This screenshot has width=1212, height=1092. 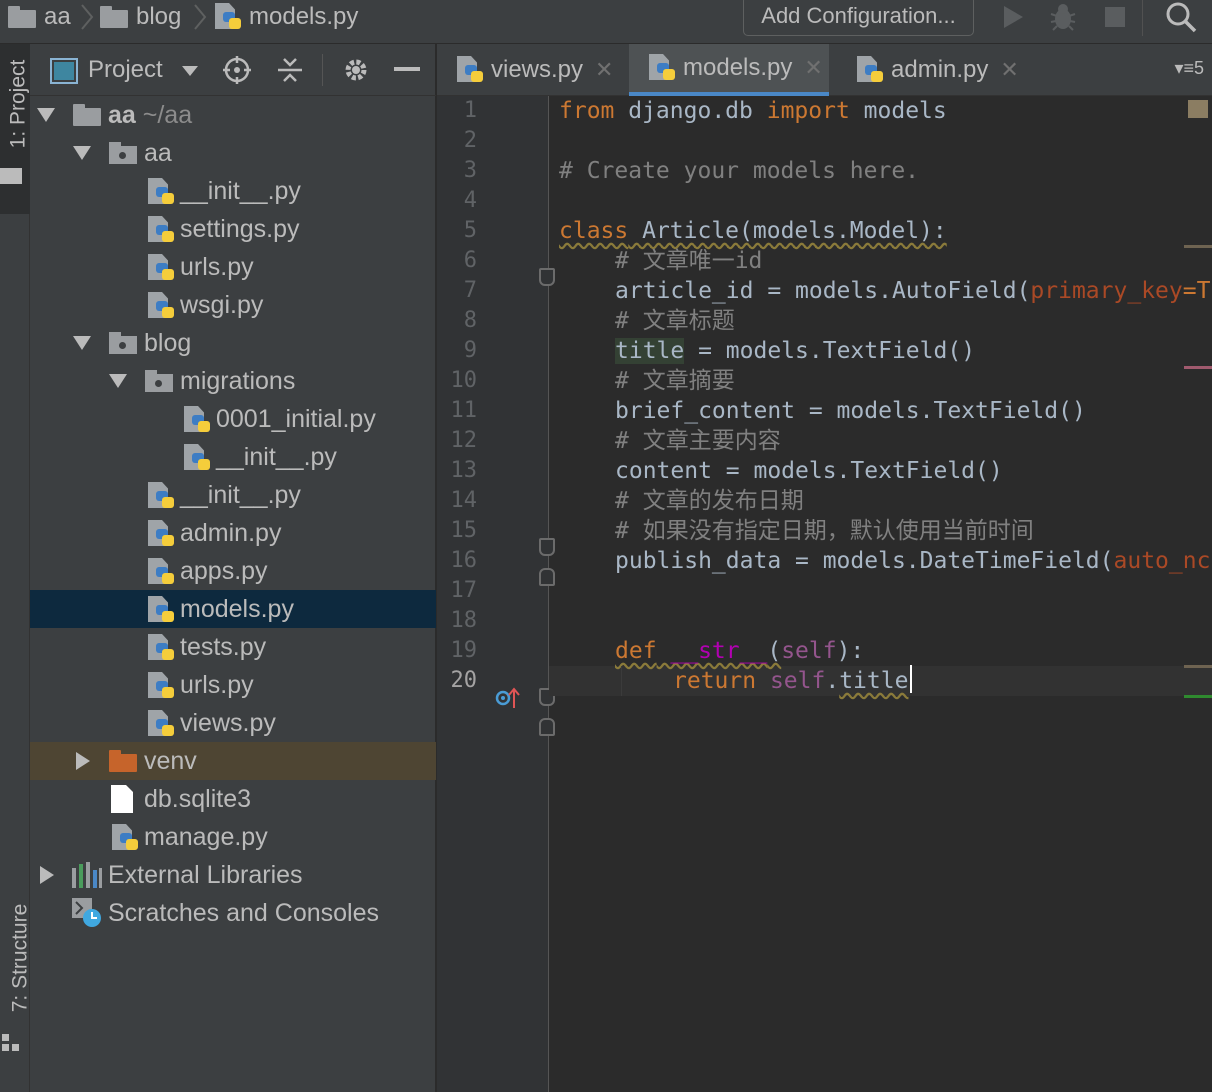 What do you see at coordinates (464, 440) in the screenshot?
I see `line-number: 12` at bounding box center [464, 440].